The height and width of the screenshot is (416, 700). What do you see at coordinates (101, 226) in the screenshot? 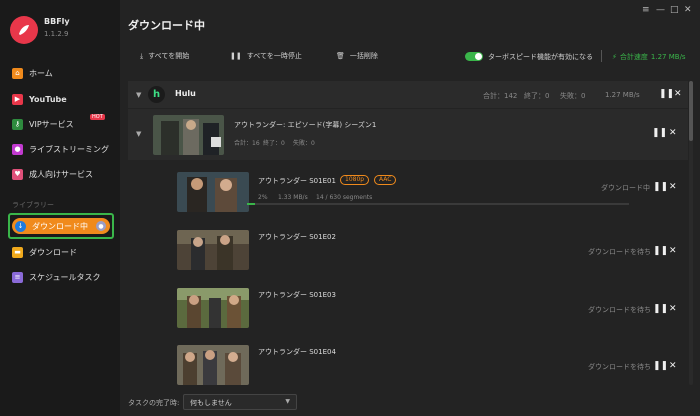
I see `user-icon: ●` at bounding box center [101, 226].